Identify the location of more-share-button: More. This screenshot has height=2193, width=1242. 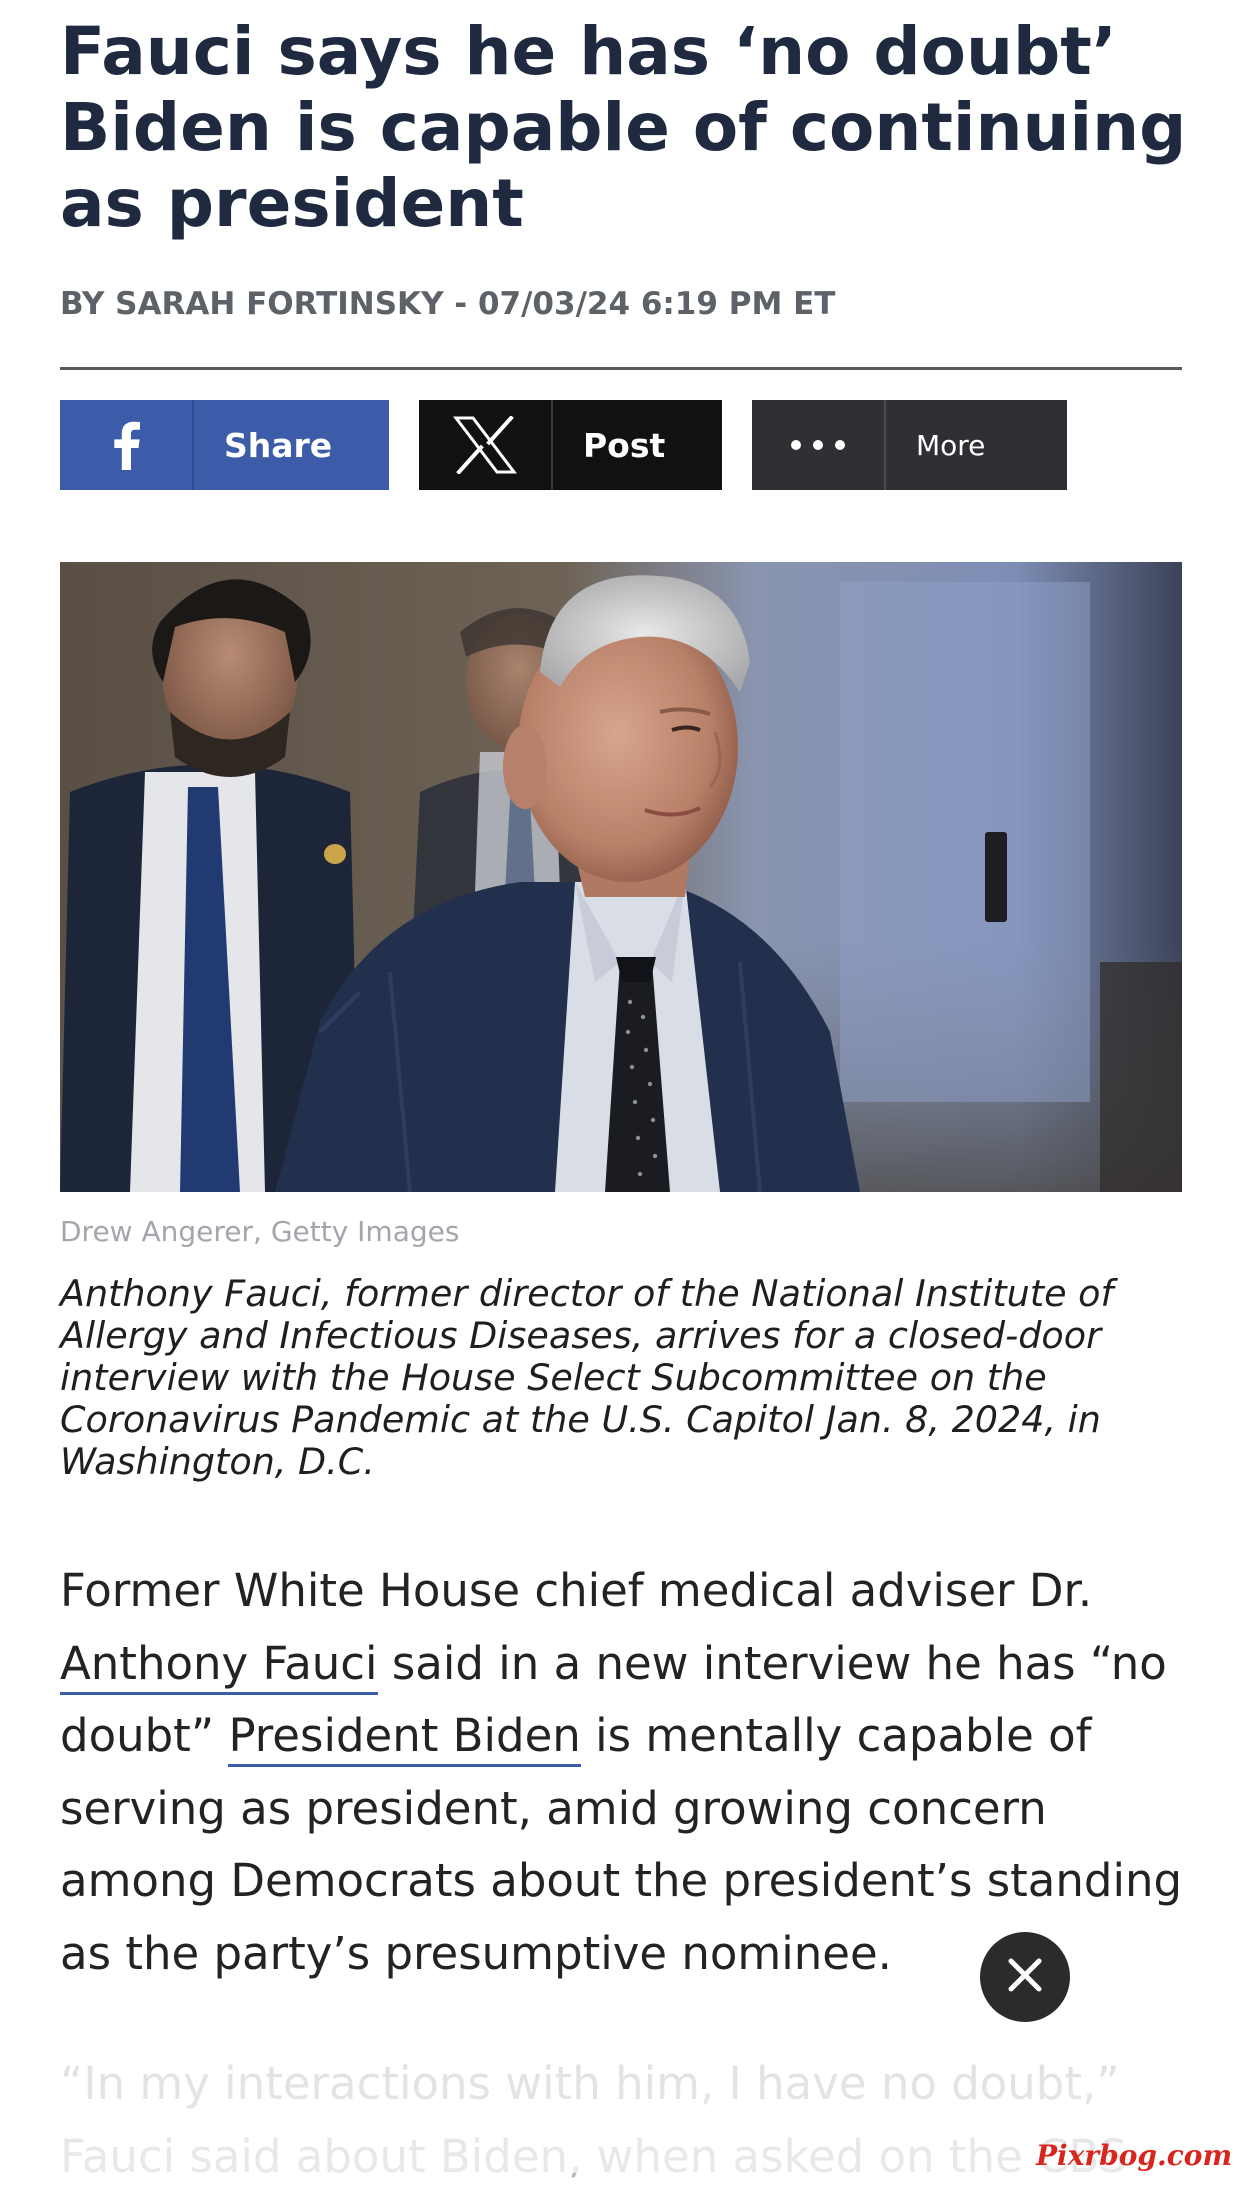
(909, 445).